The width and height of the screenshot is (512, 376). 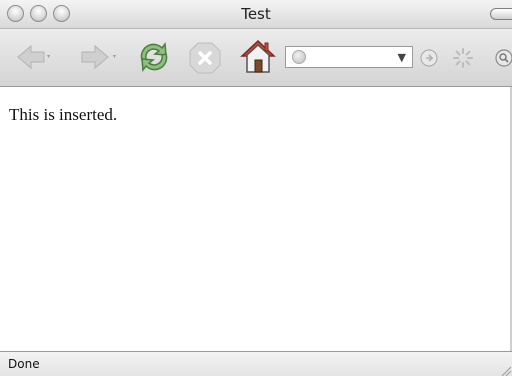 I want to click on address-field: ▼, so click(x=349, y=57).